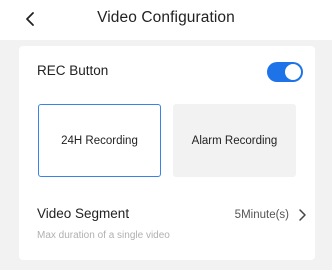 This screenshot has width=332, height=270. Describe the element at coordinates (261, 215) in the screenshot. I see `video-segment-value: 5Minute(s)` at that location.